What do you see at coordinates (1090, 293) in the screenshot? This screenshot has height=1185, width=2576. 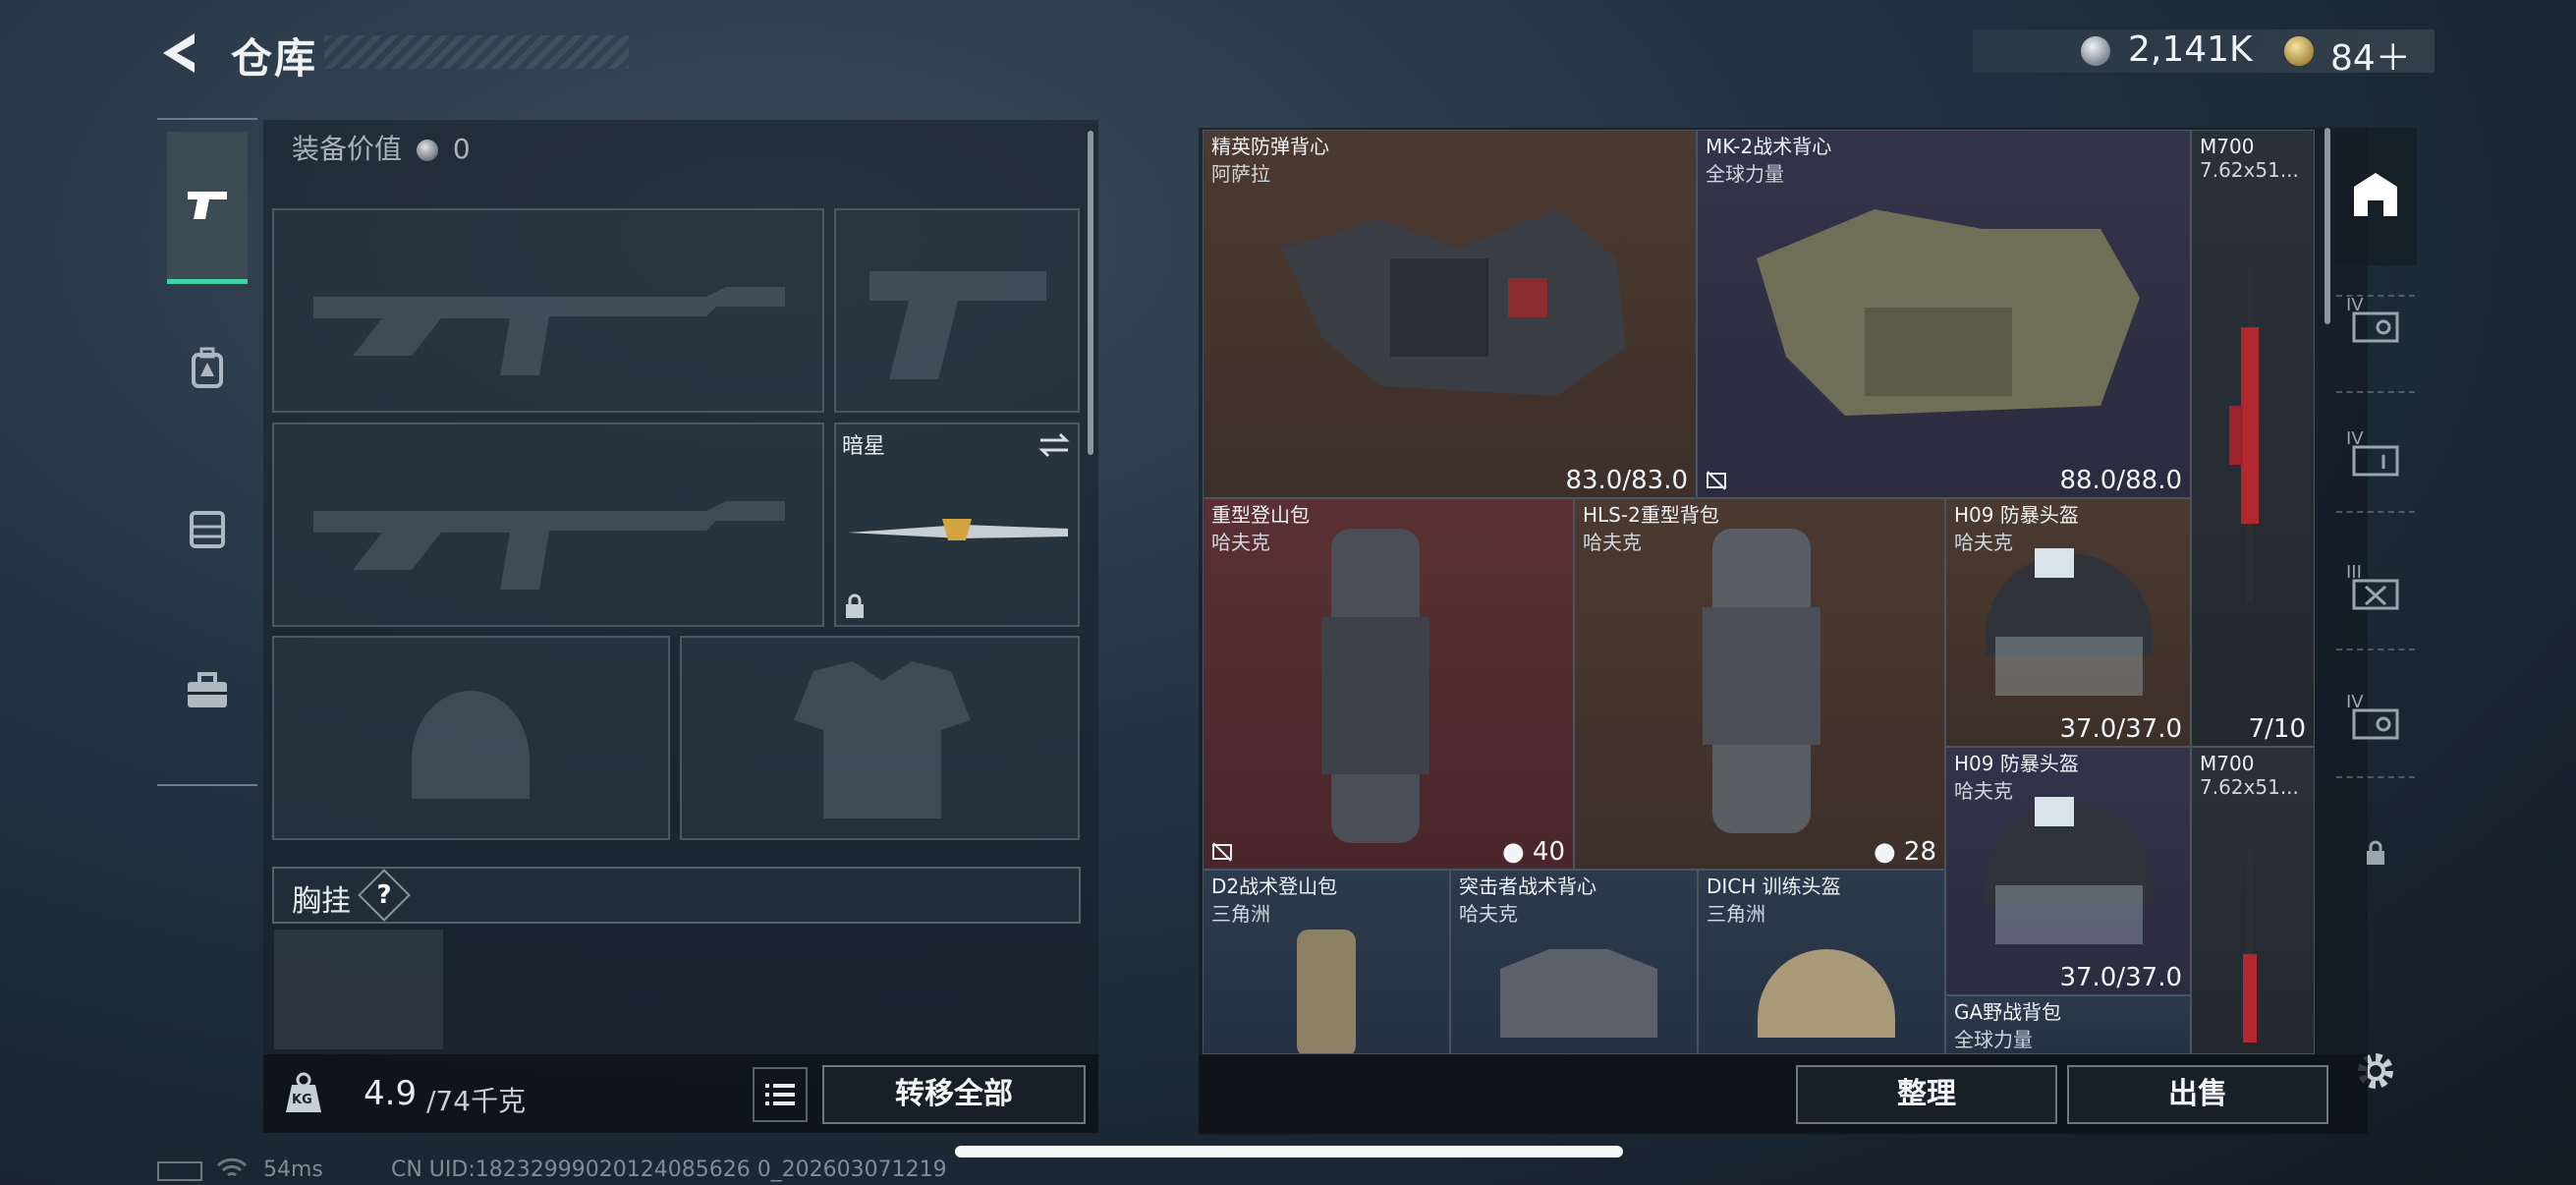 I see `loadout-scrollbar` at bounding box center [1090, 293].